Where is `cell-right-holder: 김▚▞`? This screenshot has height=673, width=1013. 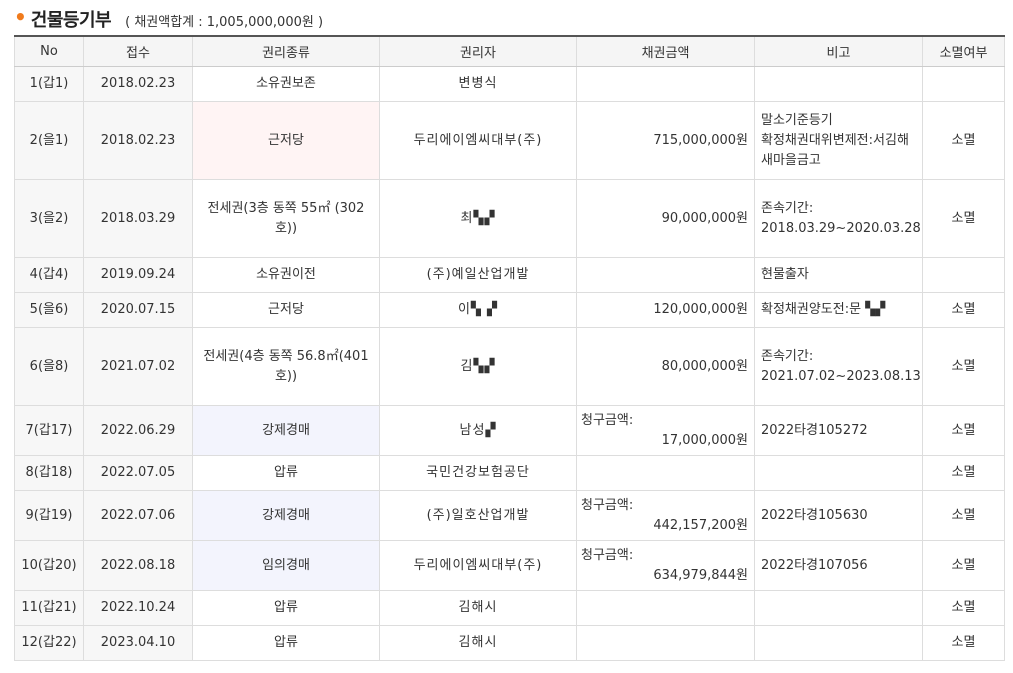 cell-right-holder: 김▚▞ is located at coordinates (478, 366).